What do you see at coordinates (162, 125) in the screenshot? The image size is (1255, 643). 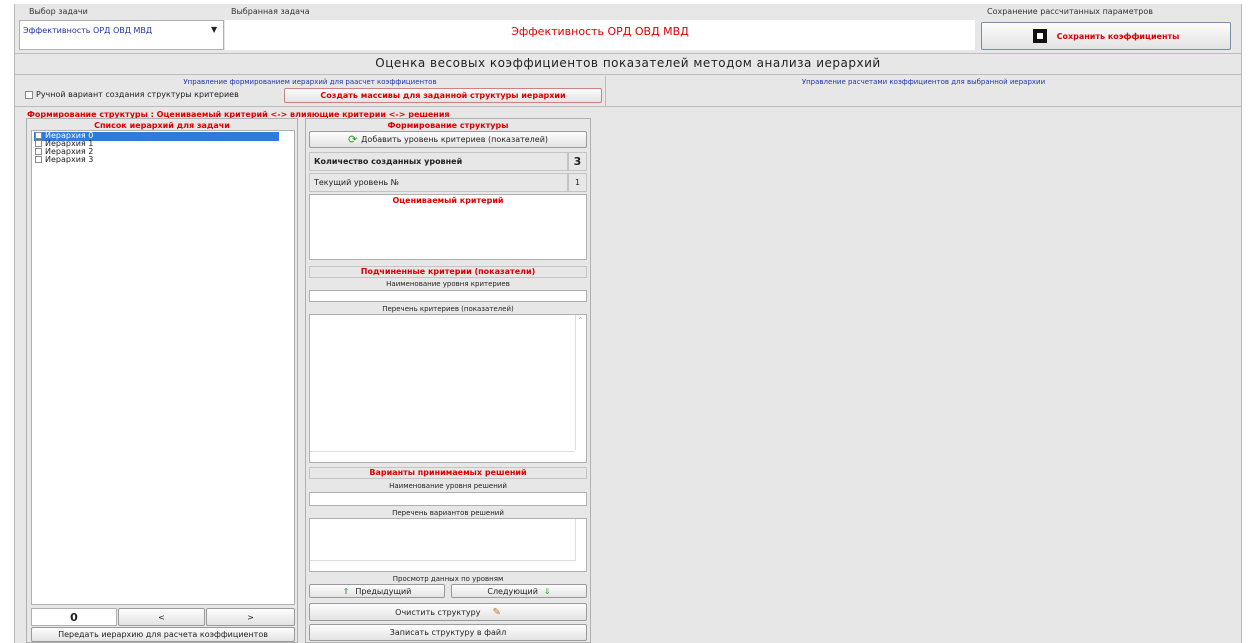 I see `hierarchy-list-title: Список иерархий для задачи` at bounding box center [162, 125].